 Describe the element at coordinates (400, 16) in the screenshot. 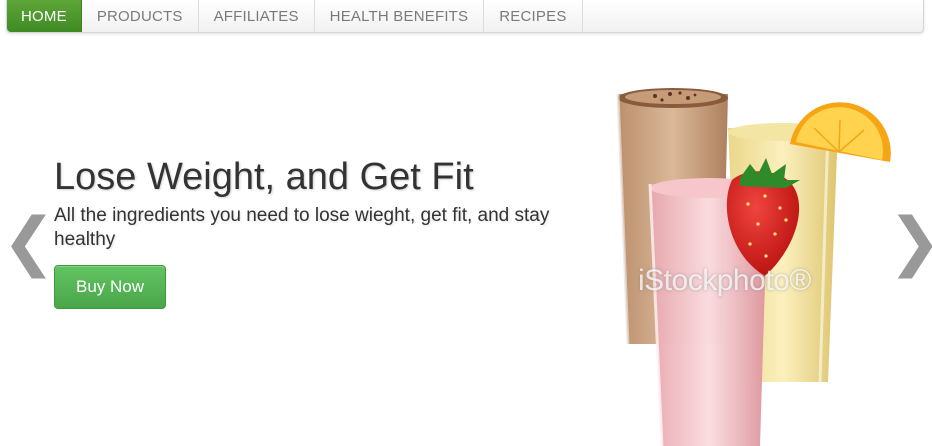

I see `nav-item-health-benefits: HEALTH BENEFITS` at that location.